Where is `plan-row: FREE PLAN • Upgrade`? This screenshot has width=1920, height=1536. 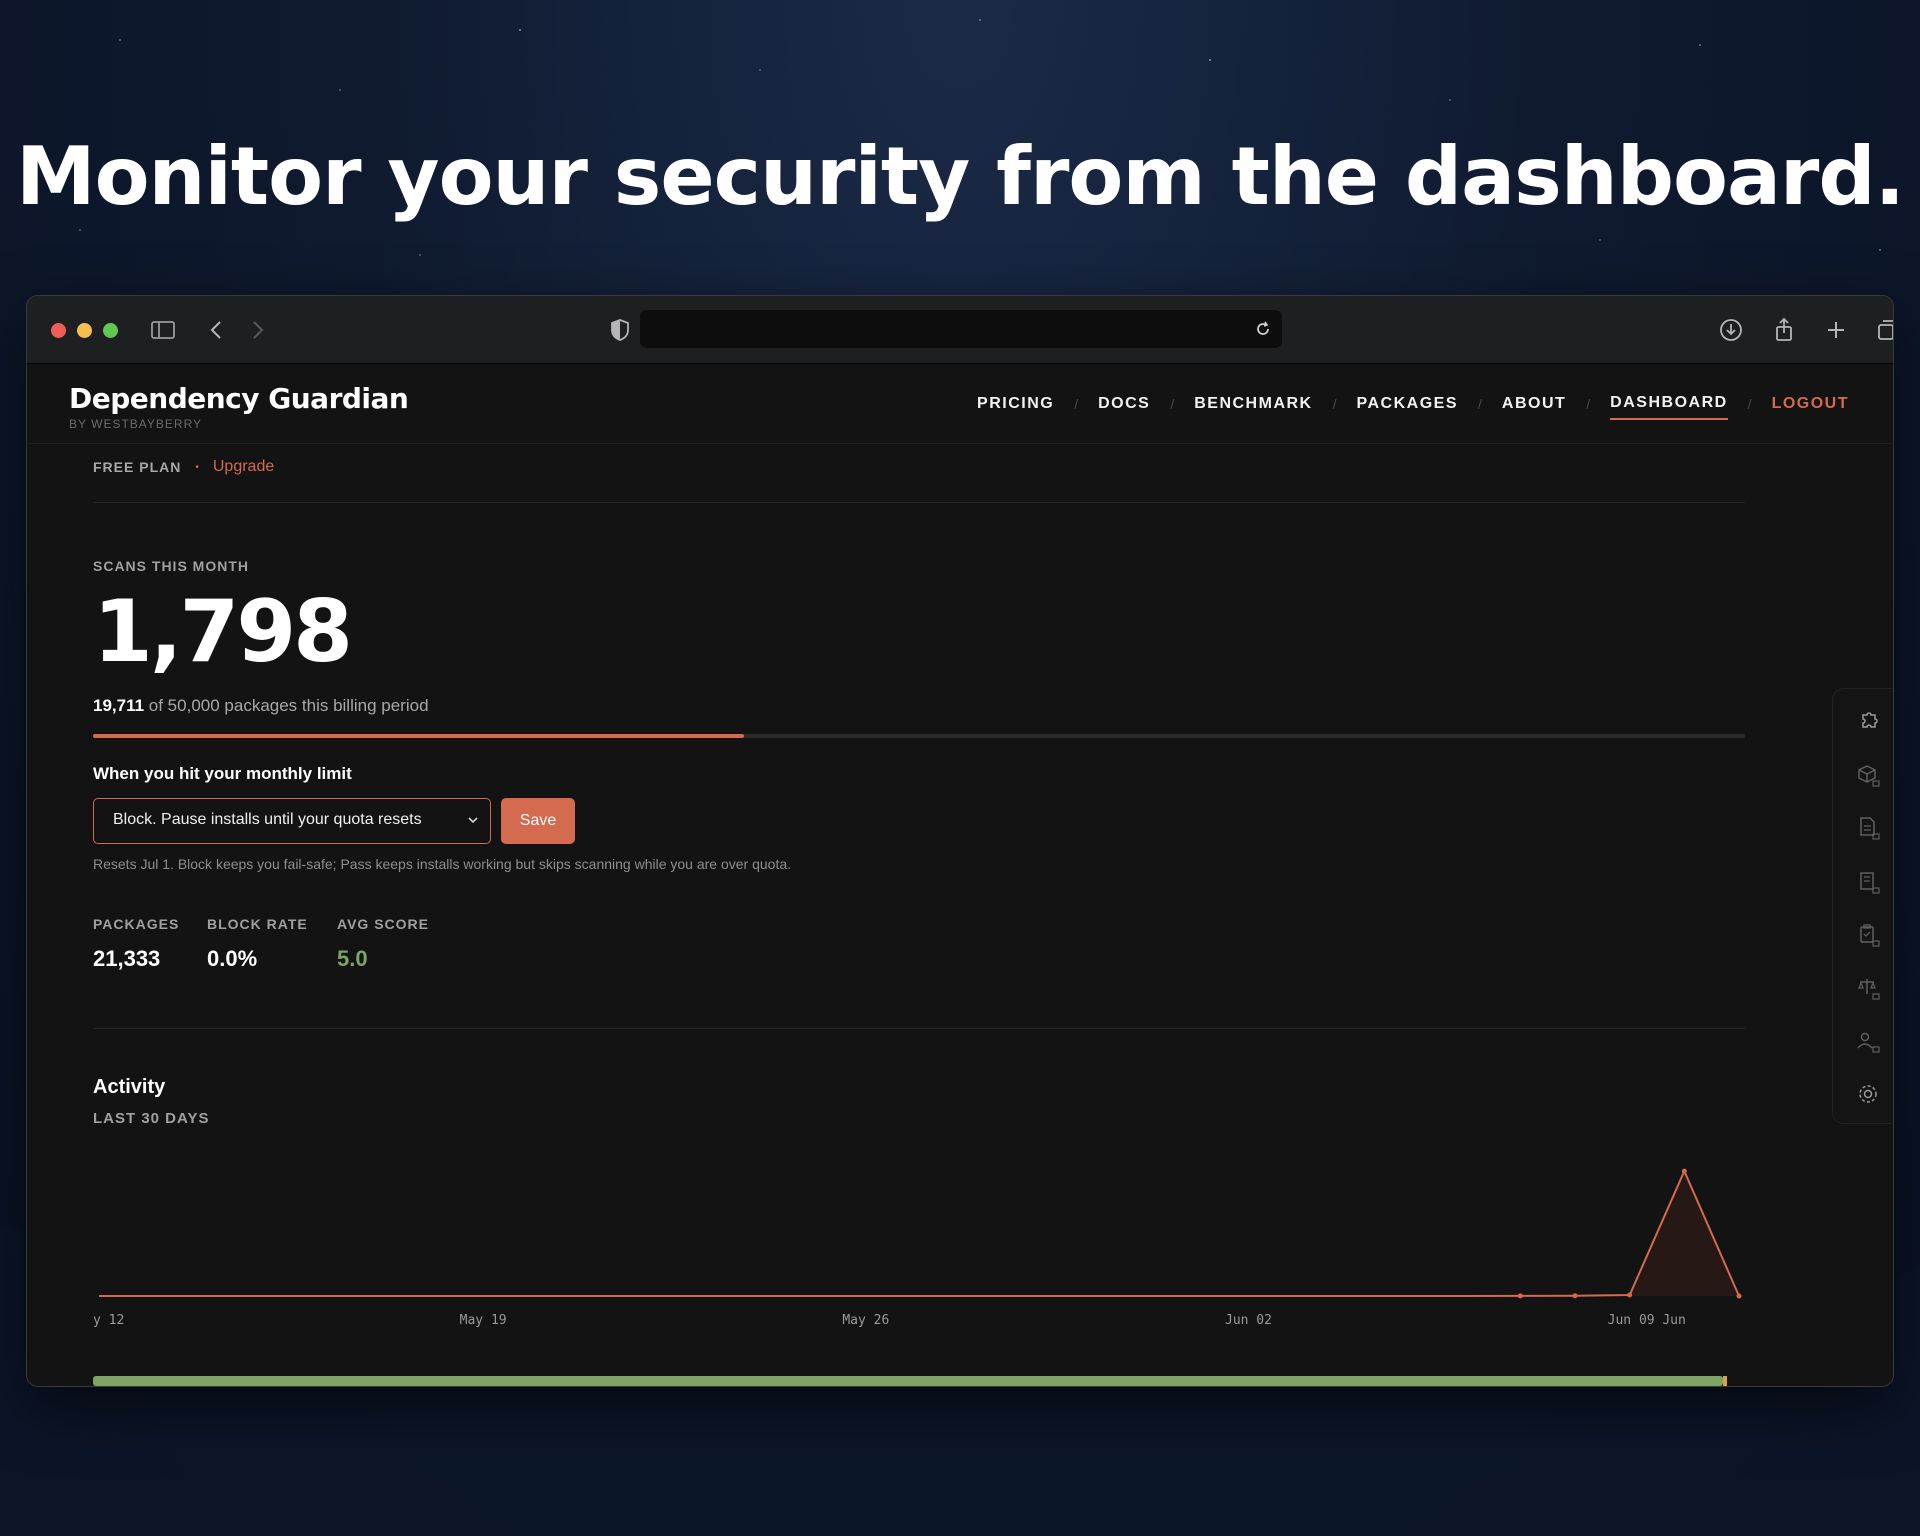 plan-row: FREE PLAN • Upgrade is located at coordinates (183, 467).